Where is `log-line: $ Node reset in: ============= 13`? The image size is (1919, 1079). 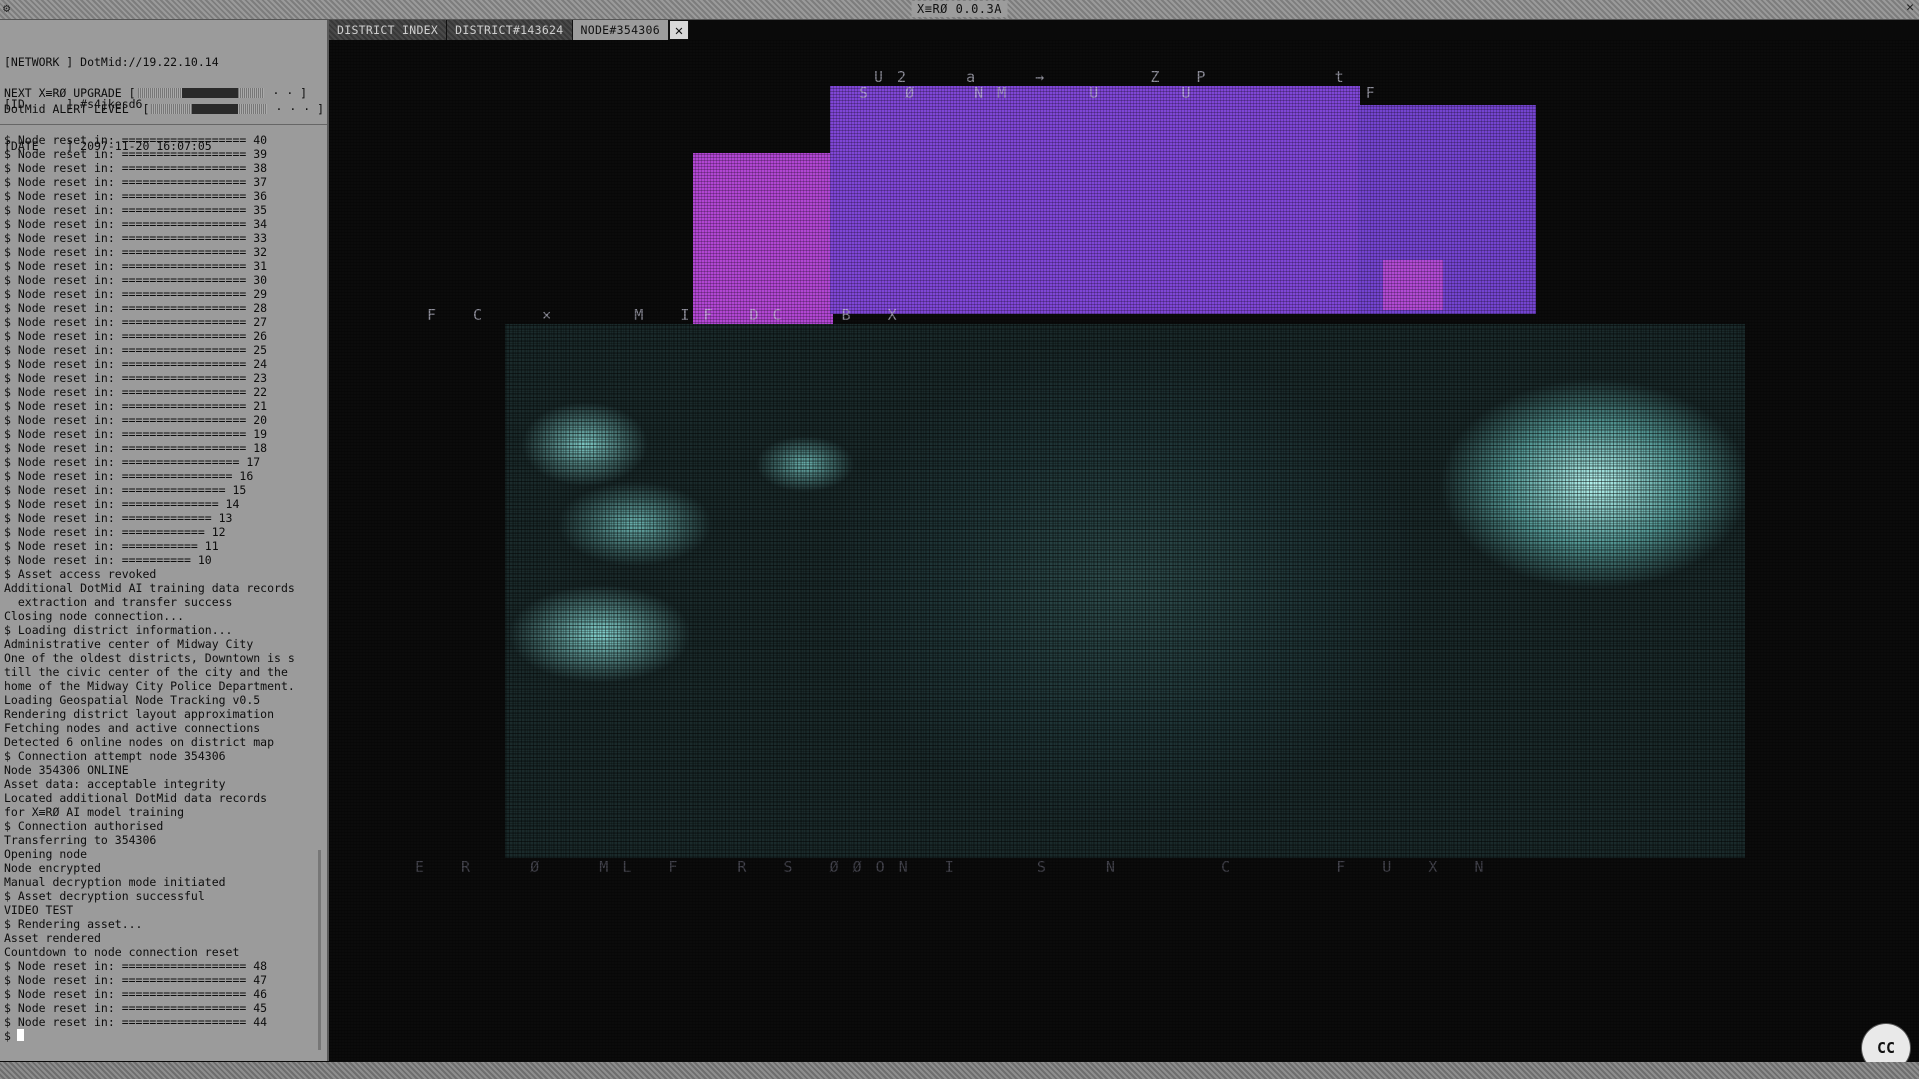
log-line: $ Node reset in: ============= 13 is located at coordinates (118, 518).